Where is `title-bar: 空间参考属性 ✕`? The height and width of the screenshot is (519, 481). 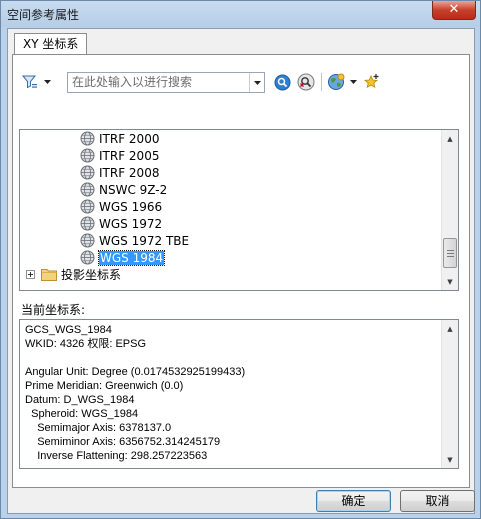
title-bar: 空间参考属性 ✕ is located at coordinates (240, 14).